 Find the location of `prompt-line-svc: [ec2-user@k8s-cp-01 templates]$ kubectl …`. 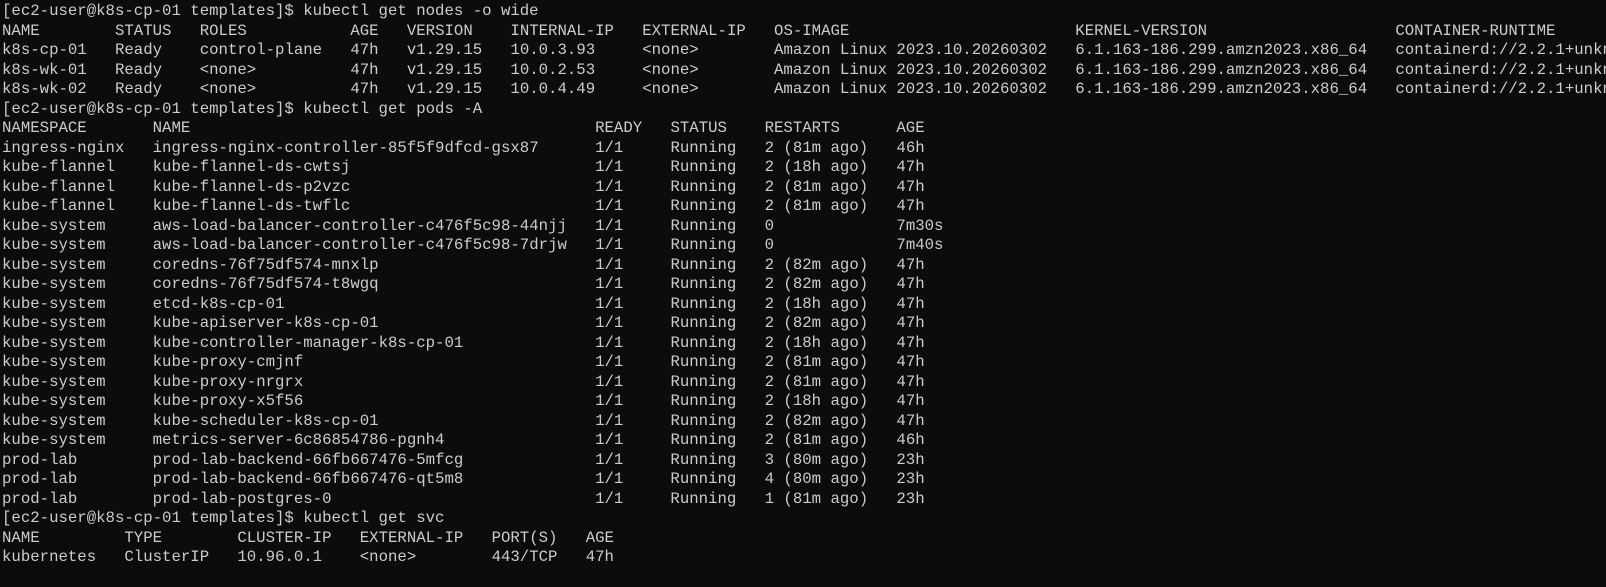

prompt-line-svc: [ec2-user@k8s-cp-01 templates]$ kubectl … is located at coordinates (804, 519).